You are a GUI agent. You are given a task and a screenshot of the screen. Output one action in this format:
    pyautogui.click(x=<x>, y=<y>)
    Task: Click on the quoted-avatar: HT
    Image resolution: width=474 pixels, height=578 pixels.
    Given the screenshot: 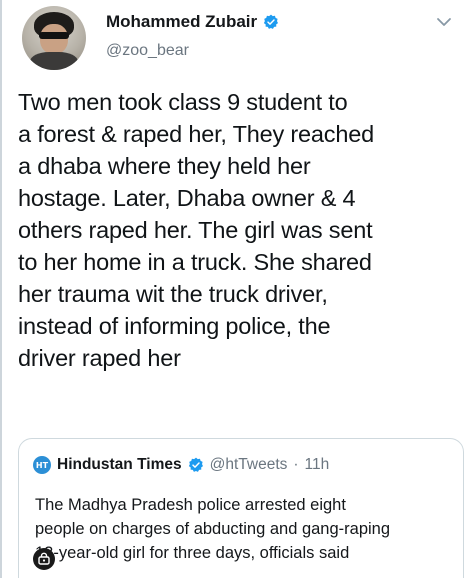 What is the action you would take?
    pyautogui.click(x=42, y=465)
    